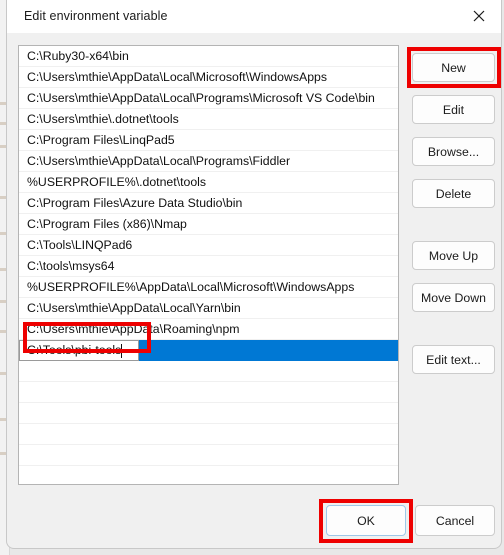 This screenshot has width=504, height=555. I want to click on text-caret, so click(122, 350).